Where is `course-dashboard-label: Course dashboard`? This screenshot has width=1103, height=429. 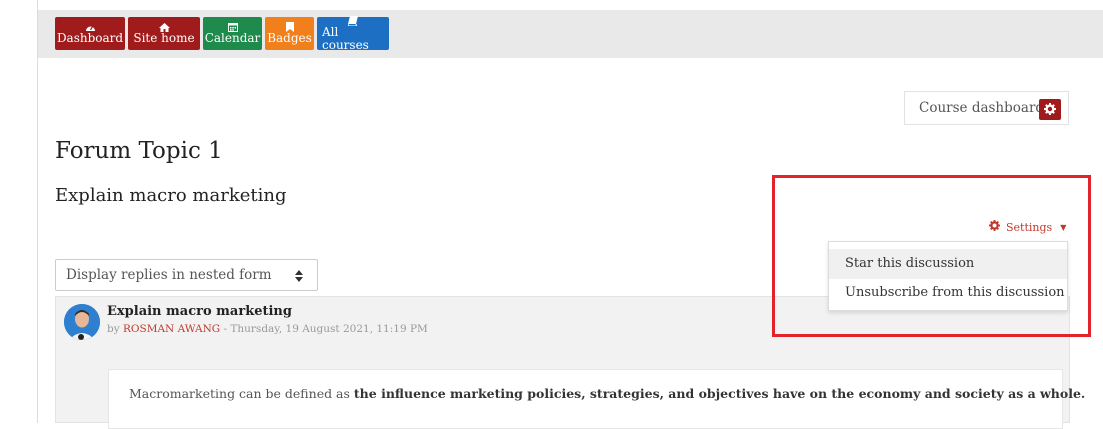
course-dashboard-label: Course dashboard is located at coordinates (982, 108).